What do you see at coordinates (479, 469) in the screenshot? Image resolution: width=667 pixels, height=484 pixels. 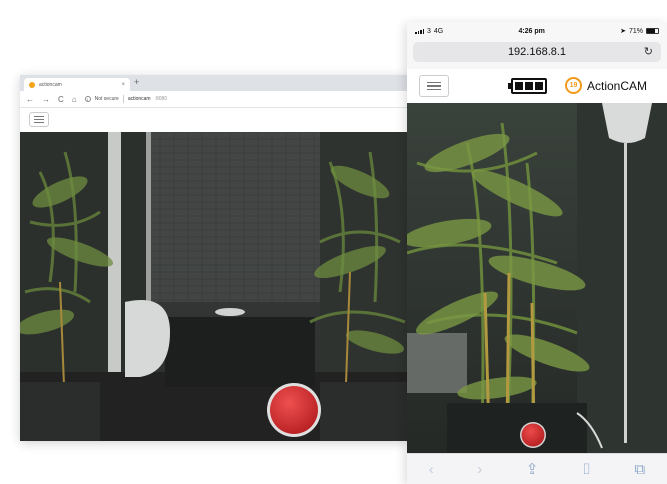 I see `forward-icon: ›` at bounding box center [479, 469].